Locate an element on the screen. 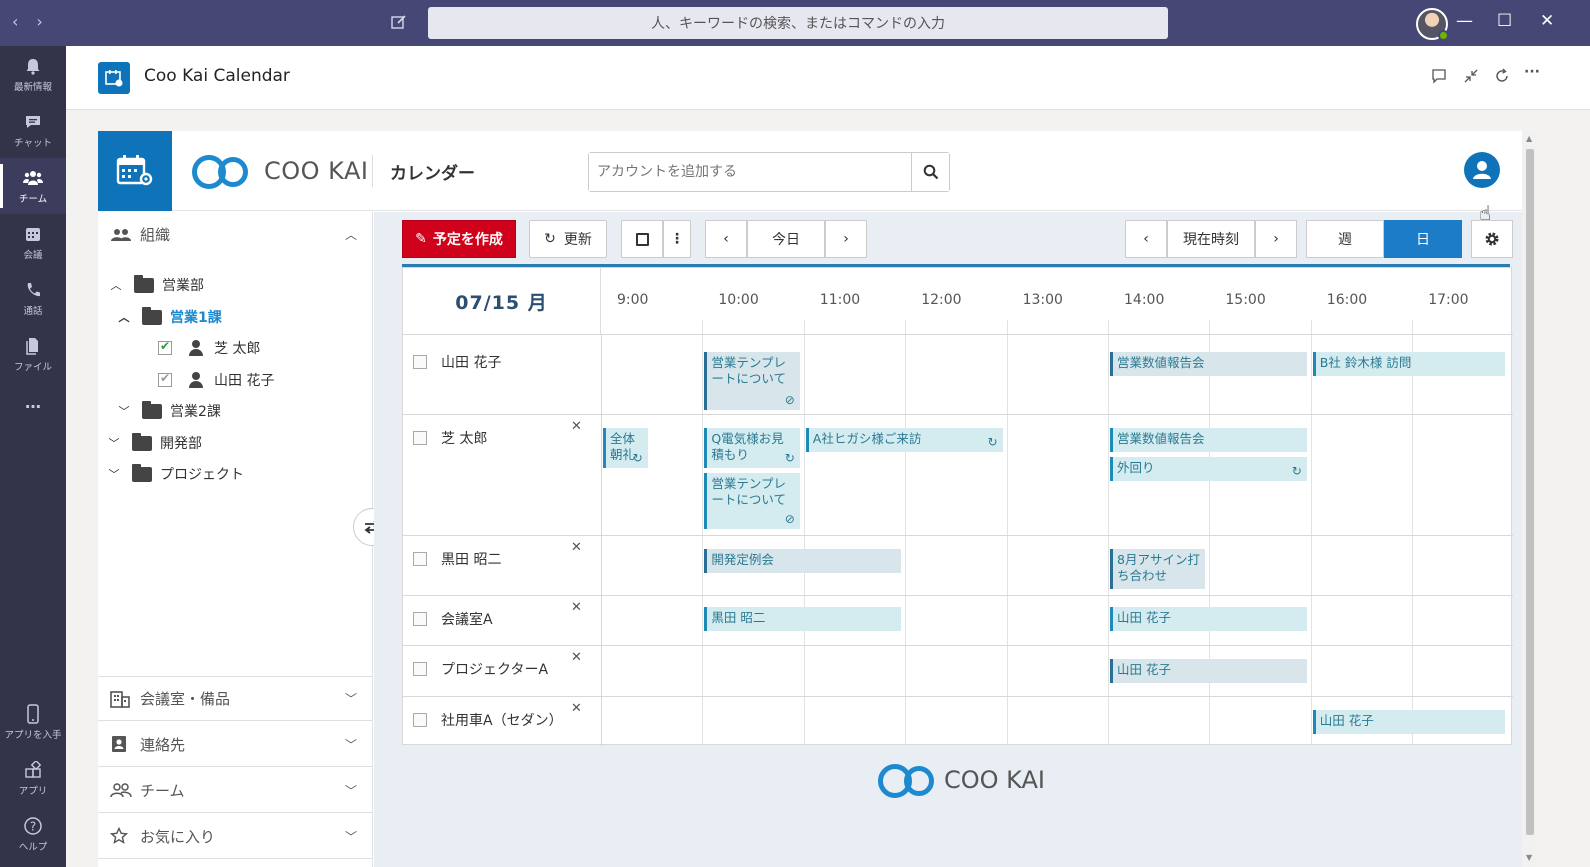 This screenshot has width=1590, height=867. refresh-button: ↻ 更新 is located at coordinates (568, 239).